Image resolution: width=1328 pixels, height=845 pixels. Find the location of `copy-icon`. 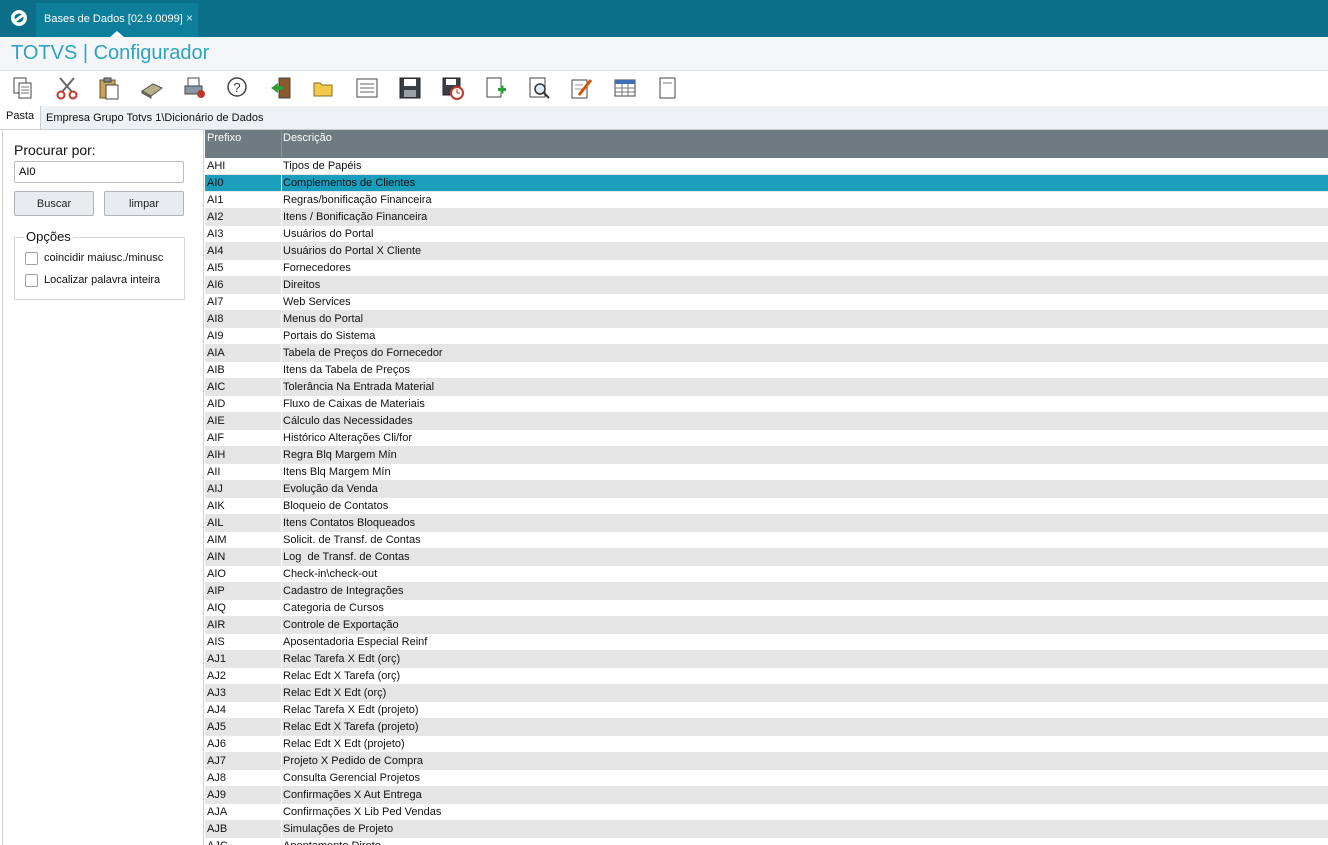

copy-icon is located at coordinates (23, 88).